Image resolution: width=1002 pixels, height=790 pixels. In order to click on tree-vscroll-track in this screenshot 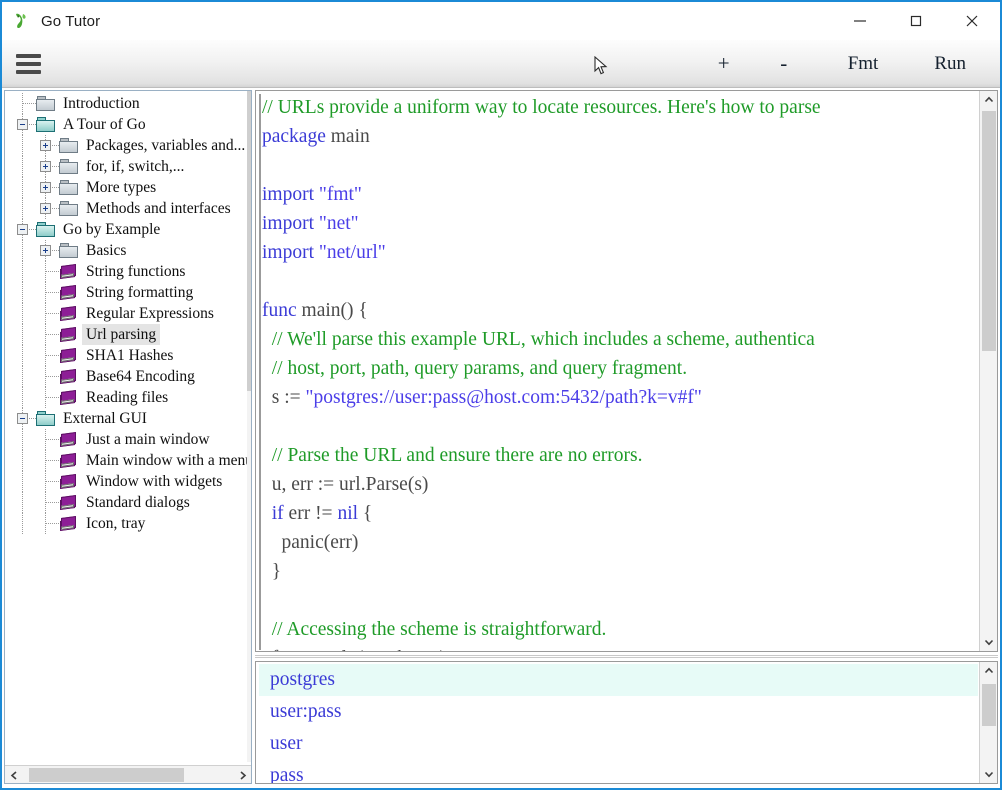, I will do `click(249, 426)`.